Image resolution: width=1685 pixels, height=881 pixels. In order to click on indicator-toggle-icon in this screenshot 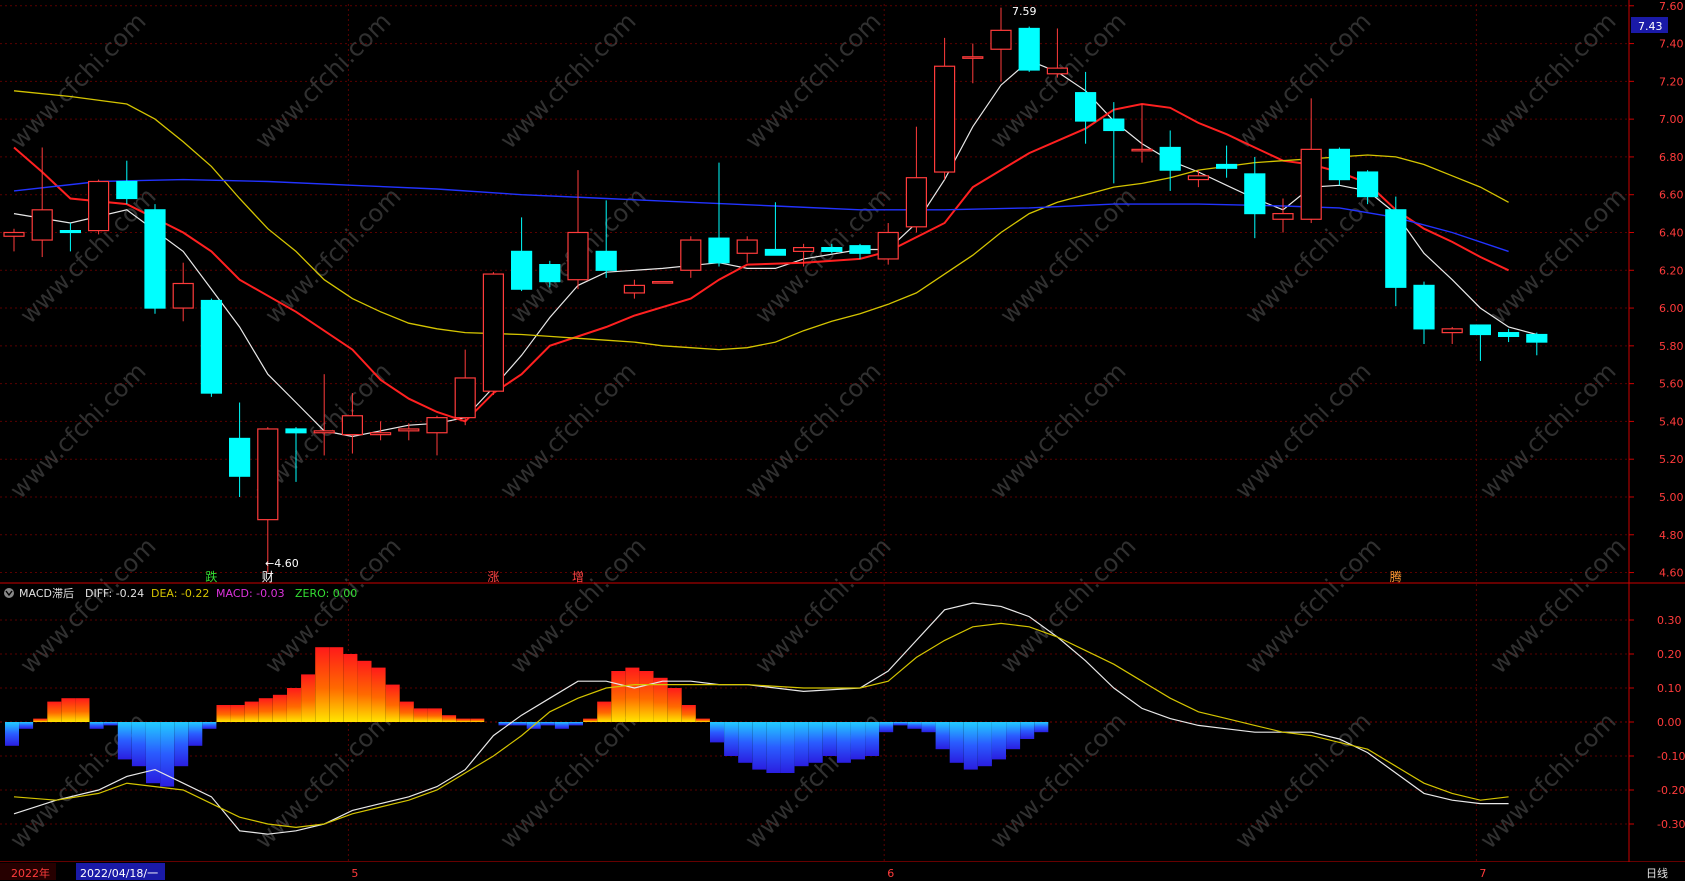, I will do `click(9, 593)`.